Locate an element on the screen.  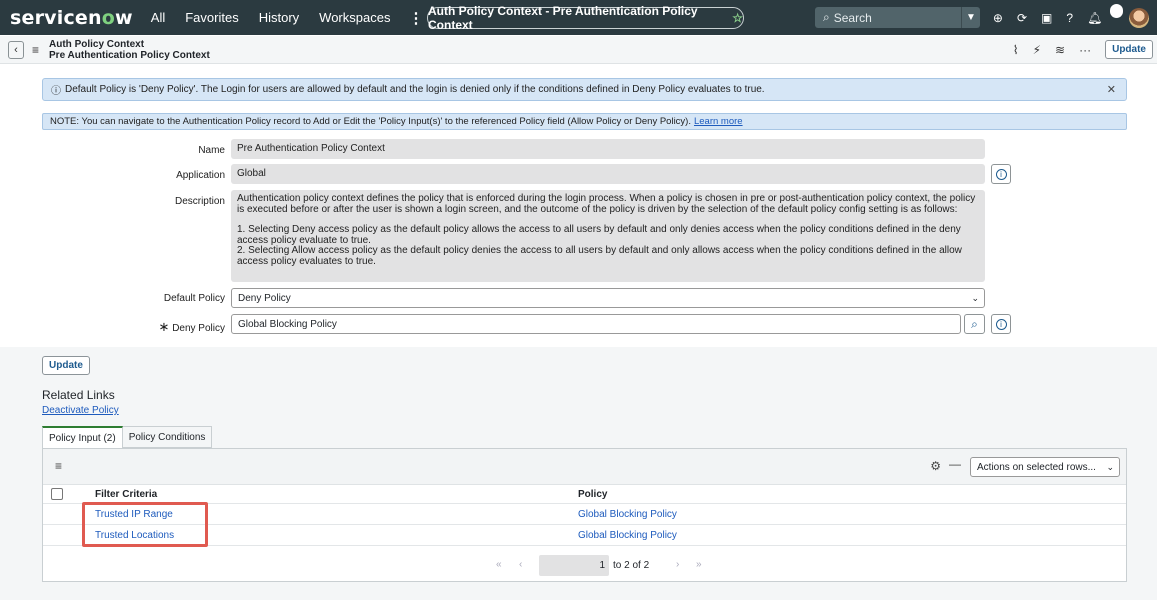
search-placeholder: Search is located at coordinates (852, 17).